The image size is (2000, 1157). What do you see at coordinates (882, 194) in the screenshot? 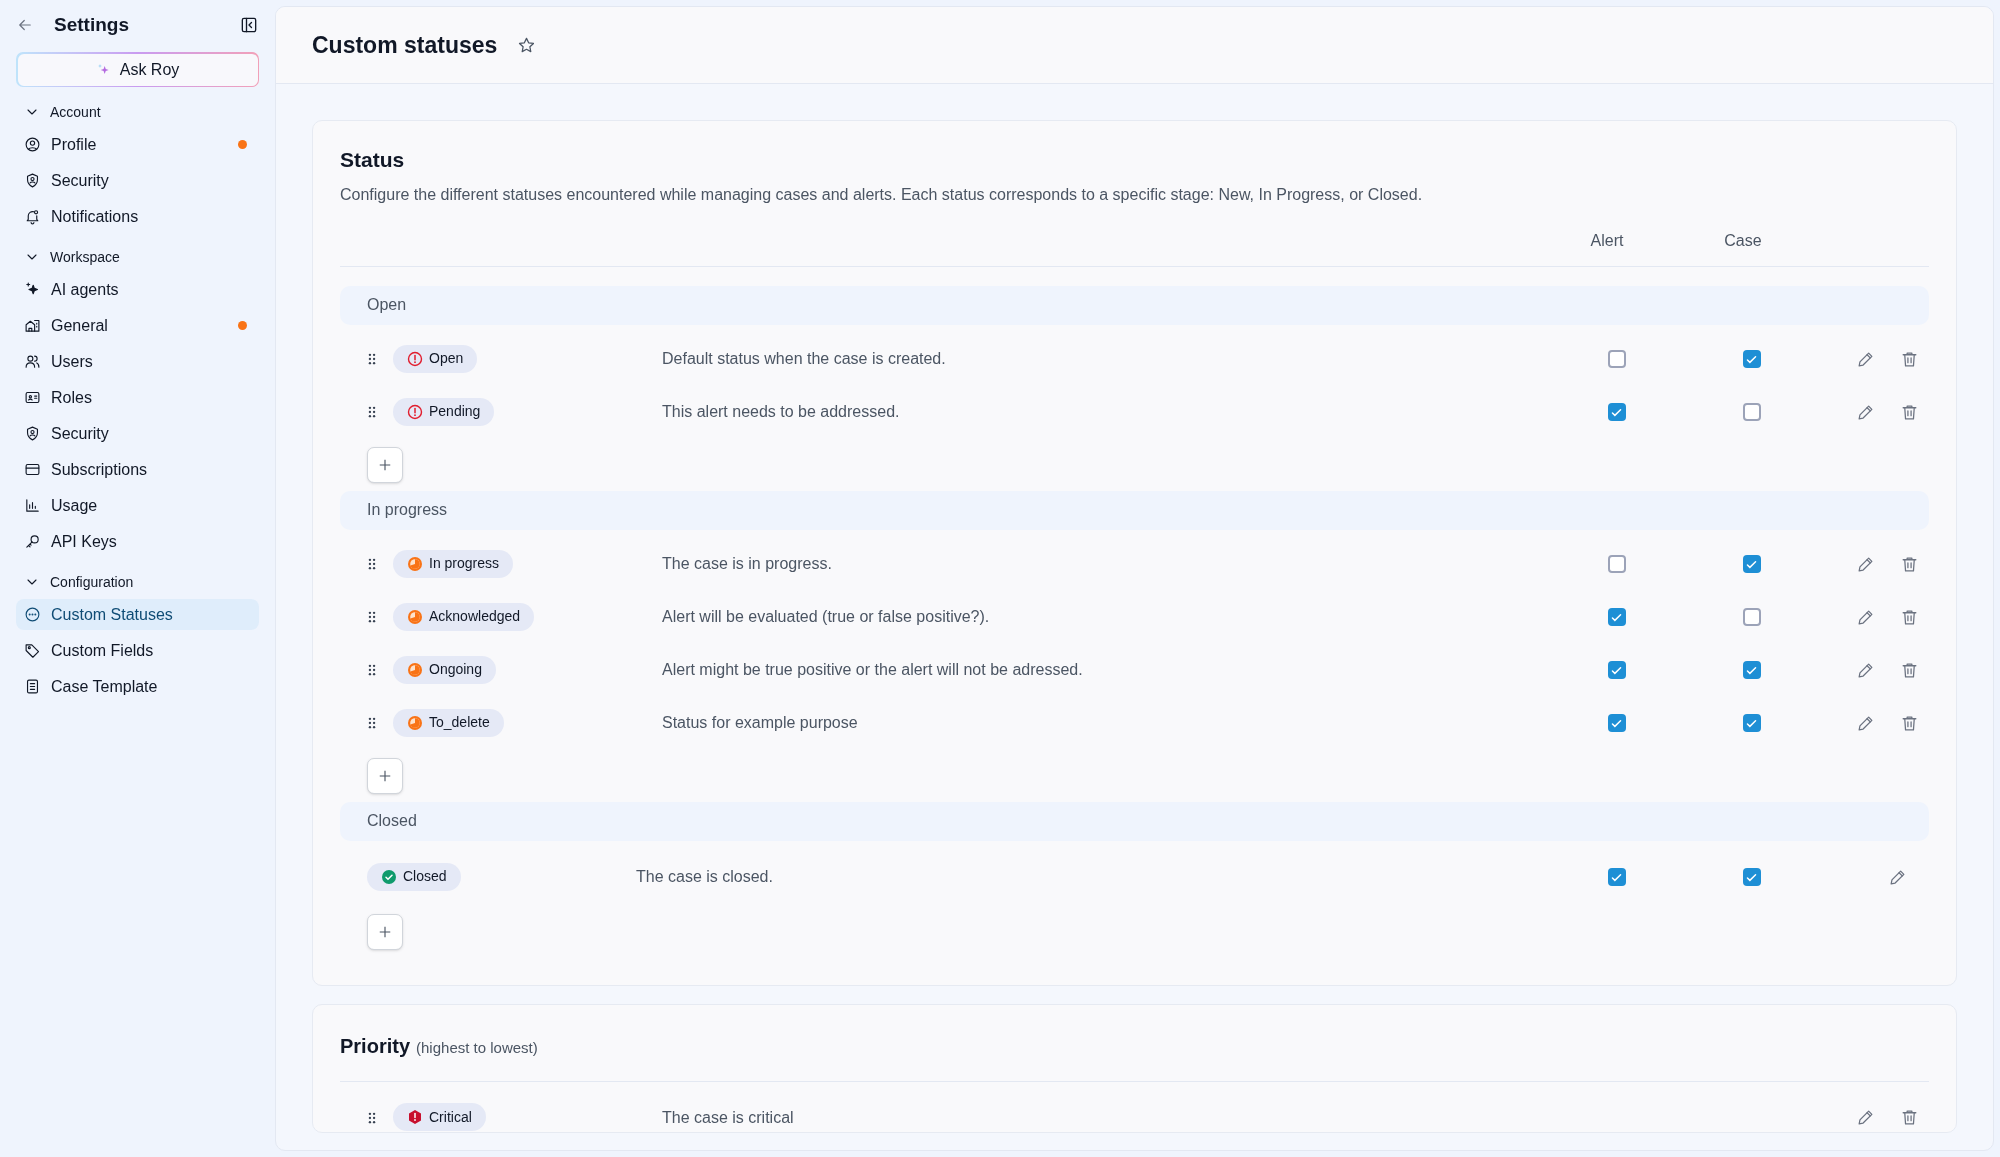
I see `card-description: Configure the different statuses encountered while managing cases and alerts. Each status corresponds to a specific stage: New, In Progress, or Closed.` at bounding box center [882, 194].